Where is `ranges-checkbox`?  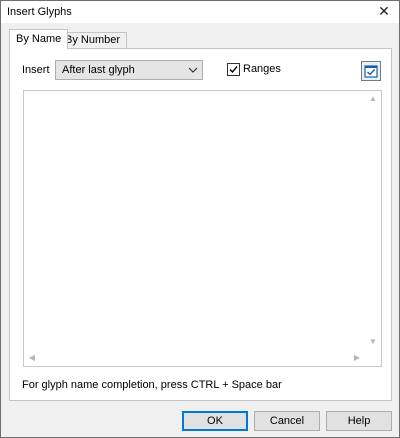 ranges-checkbox is located at coordinates (233, 69).